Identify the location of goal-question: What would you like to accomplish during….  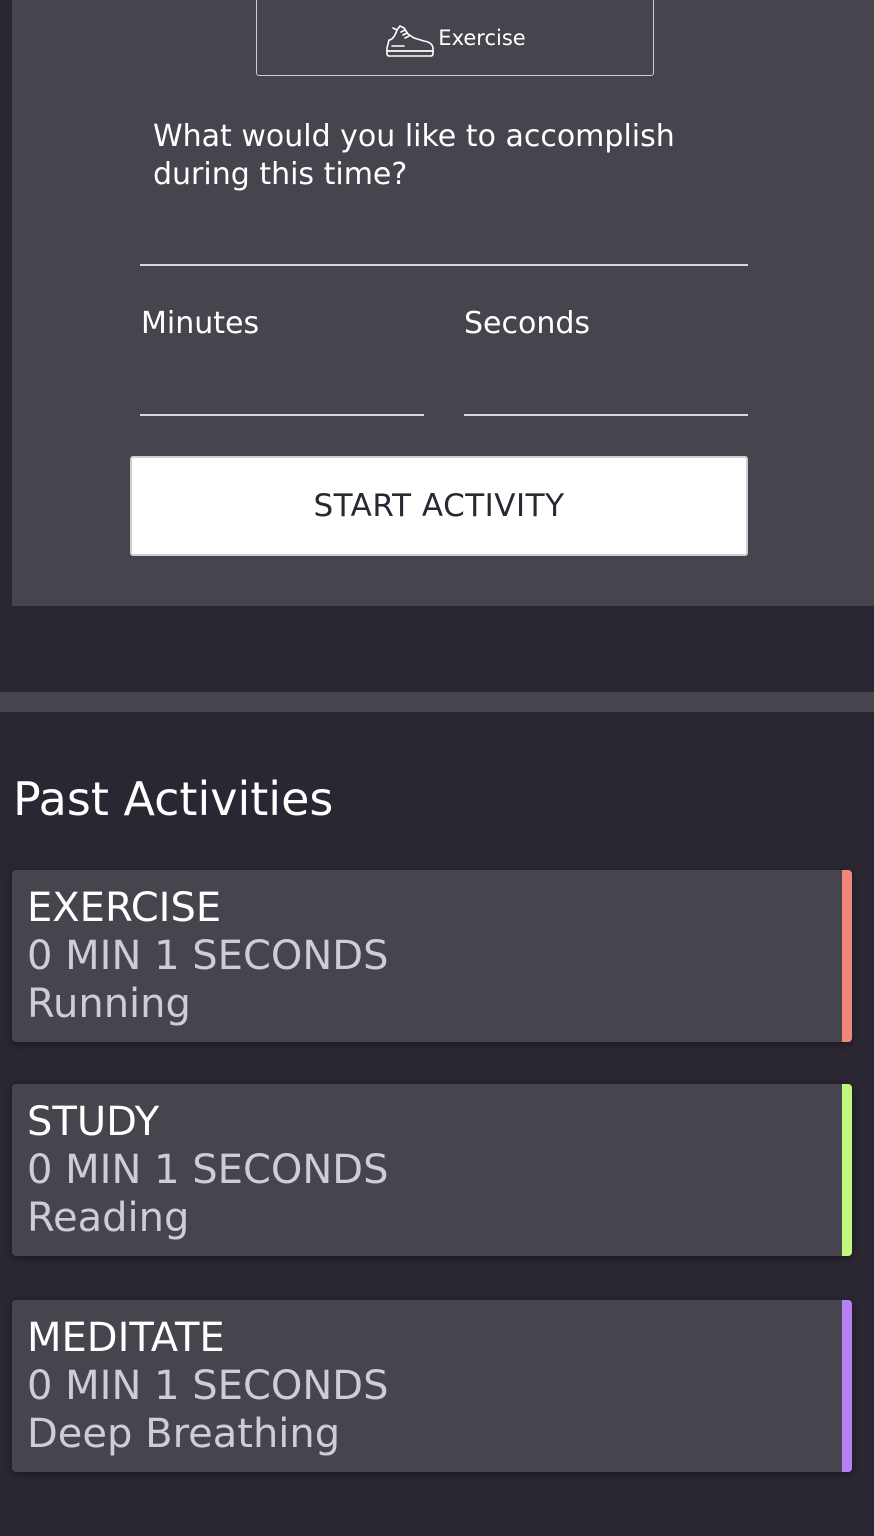
(414, 155).